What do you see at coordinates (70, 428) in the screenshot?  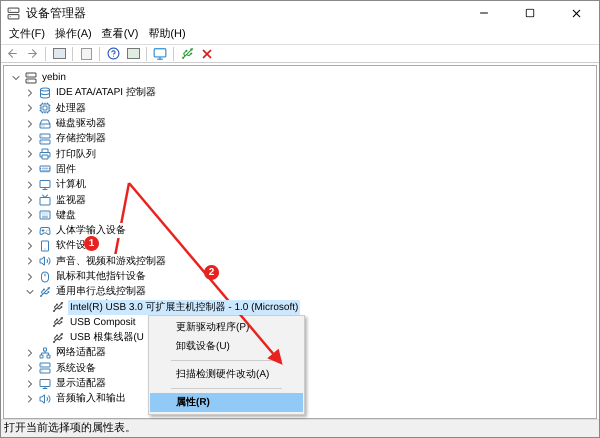 I see `status-text: 打开当前选择项的属性表。` at bounding box center [70, 428].